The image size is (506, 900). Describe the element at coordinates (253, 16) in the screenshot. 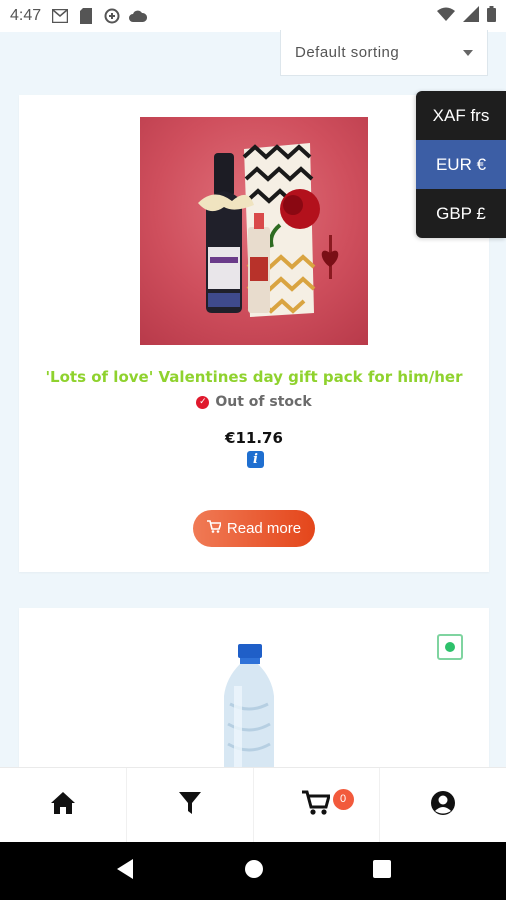

I see `status-bar: 4:47` at that location.